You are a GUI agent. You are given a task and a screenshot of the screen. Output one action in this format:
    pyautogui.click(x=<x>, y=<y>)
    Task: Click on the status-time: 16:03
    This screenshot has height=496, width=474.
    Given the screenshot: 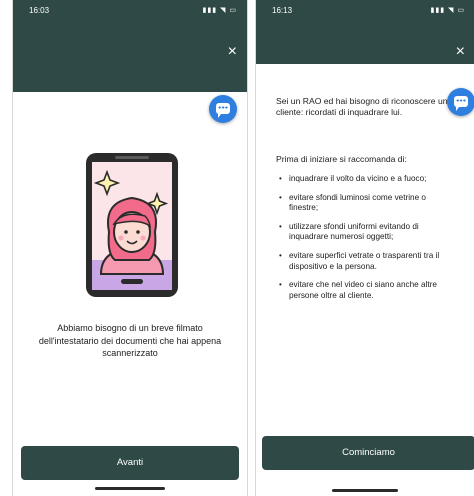 What is the action you would take?
    pyautogui.click(x=39, y=10)
    